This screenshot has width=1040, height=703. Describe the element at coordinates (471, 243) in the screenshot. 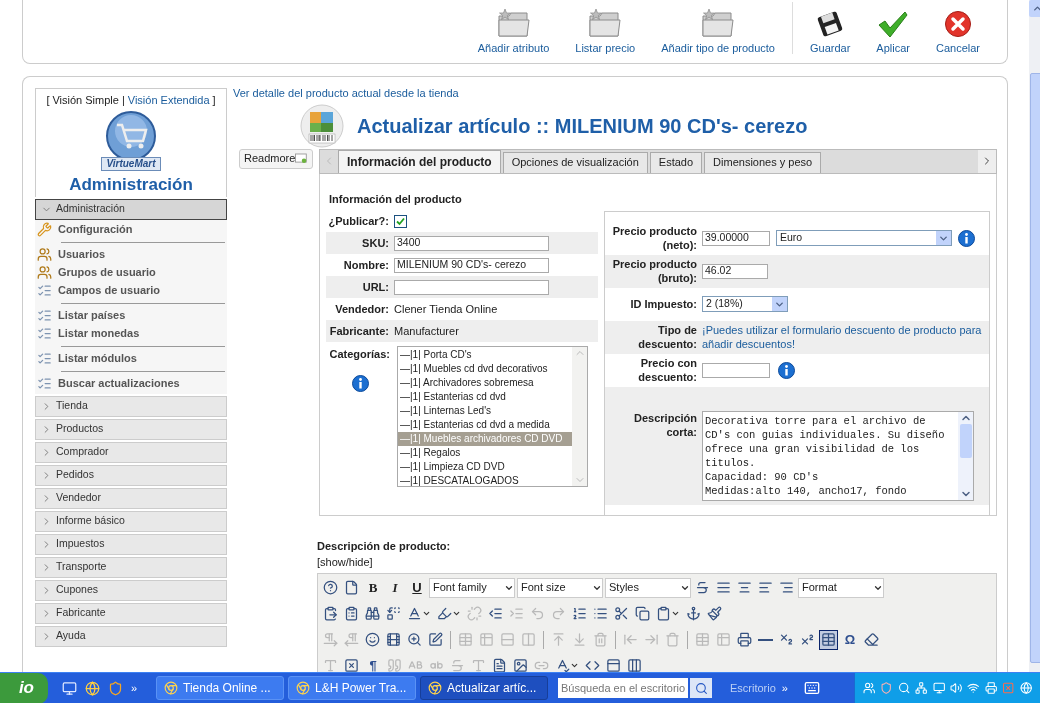

I see `text-field: 3400` at that location.